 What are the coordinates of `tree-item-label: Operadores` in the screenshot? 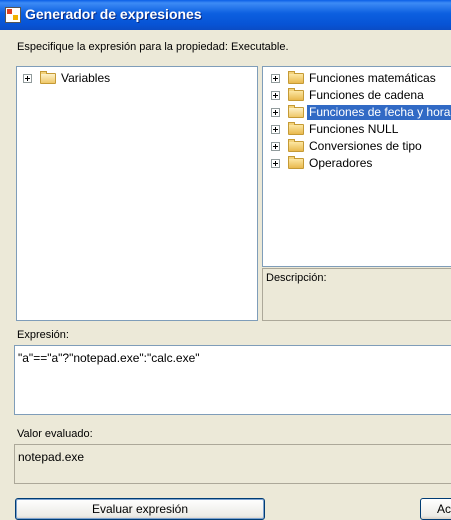 It's located at (341, 163).